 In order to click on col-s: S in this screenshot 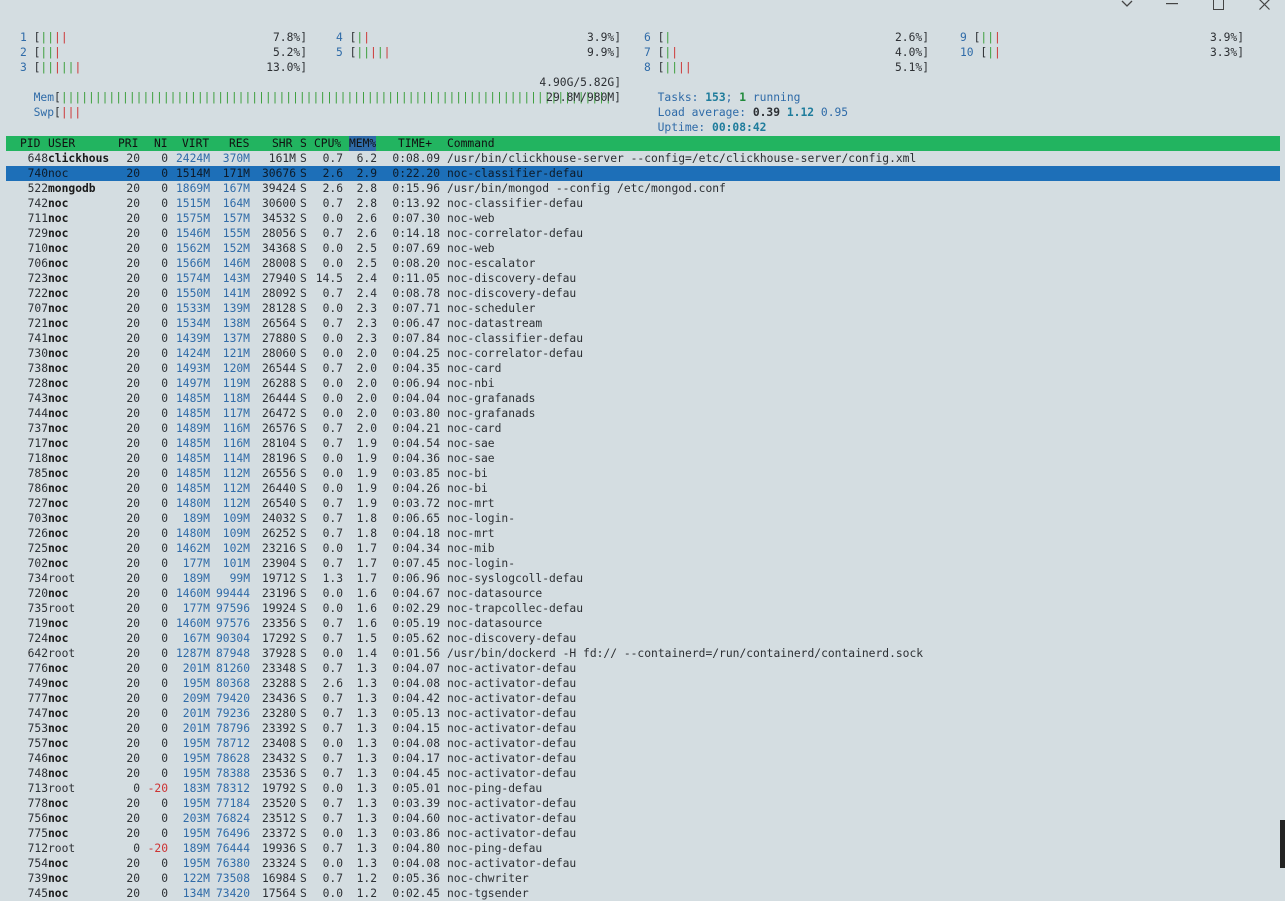, I will do `click(303, 143)`.